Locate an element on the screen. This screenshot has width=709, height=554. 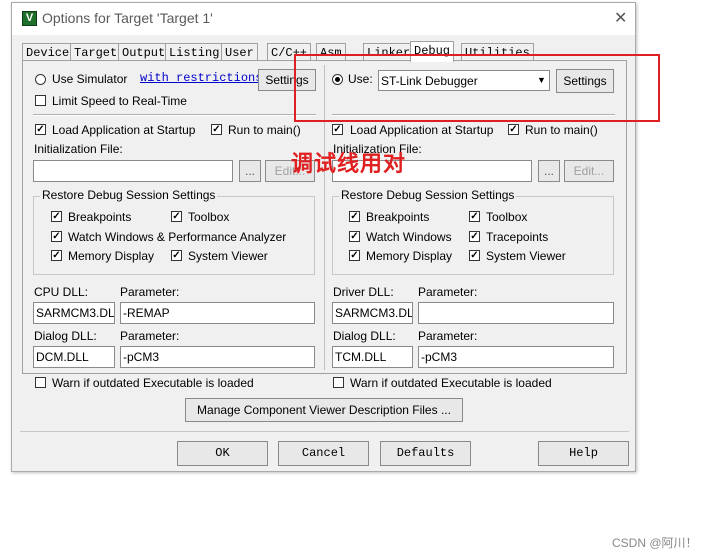
tab-listing: Listing is located at coordinates (194, 52).